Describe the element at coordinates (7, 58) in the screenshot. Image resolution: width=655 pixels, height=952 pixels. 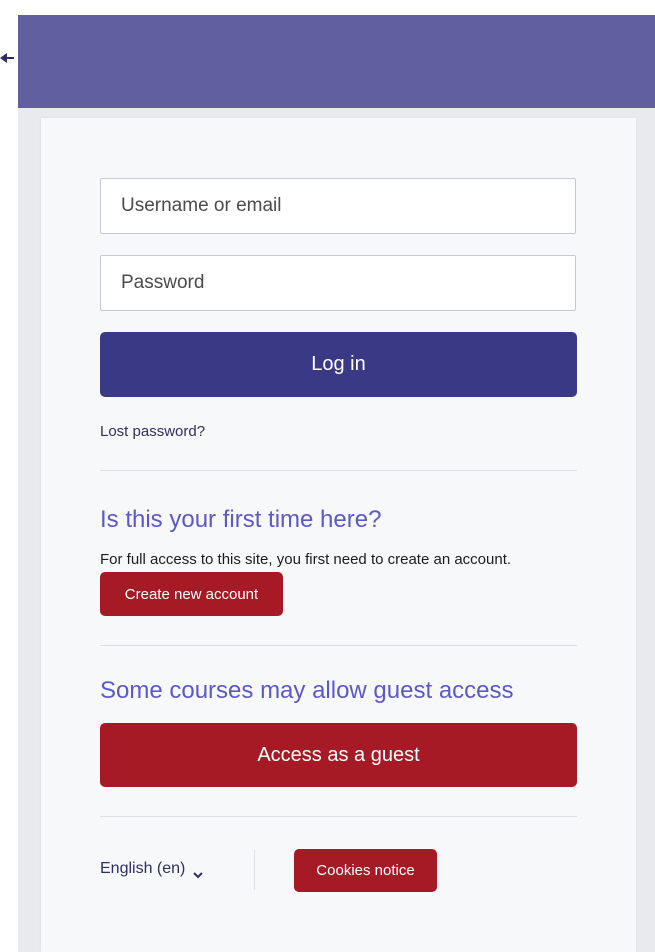
I see `arrow-left-icon` at that location.